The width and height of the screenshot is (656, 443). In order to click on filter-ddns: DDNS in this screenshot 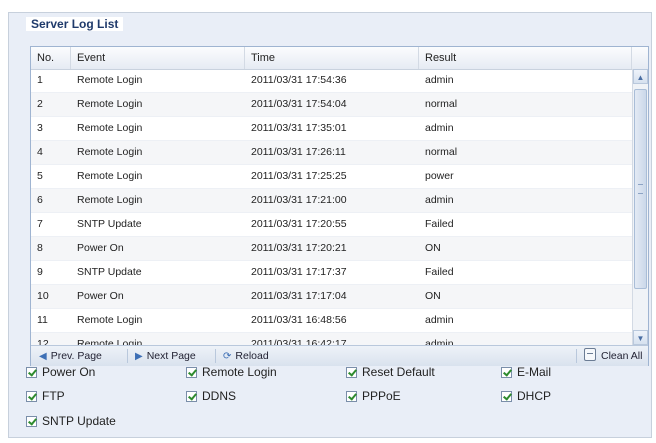, I will do `click(211, 396)`.